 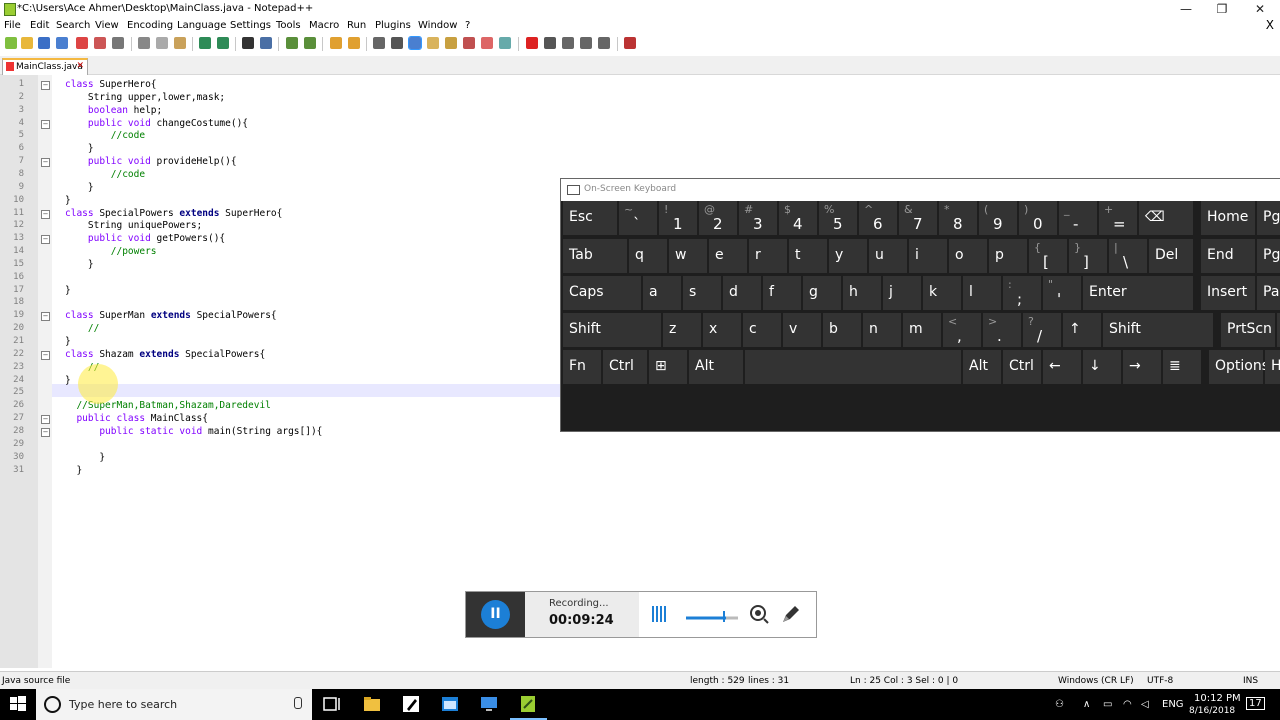 What do you see at coordinates (379, 43) in the screenshot?
I see `word-wrap-icon` at bounding box center [379, 43].